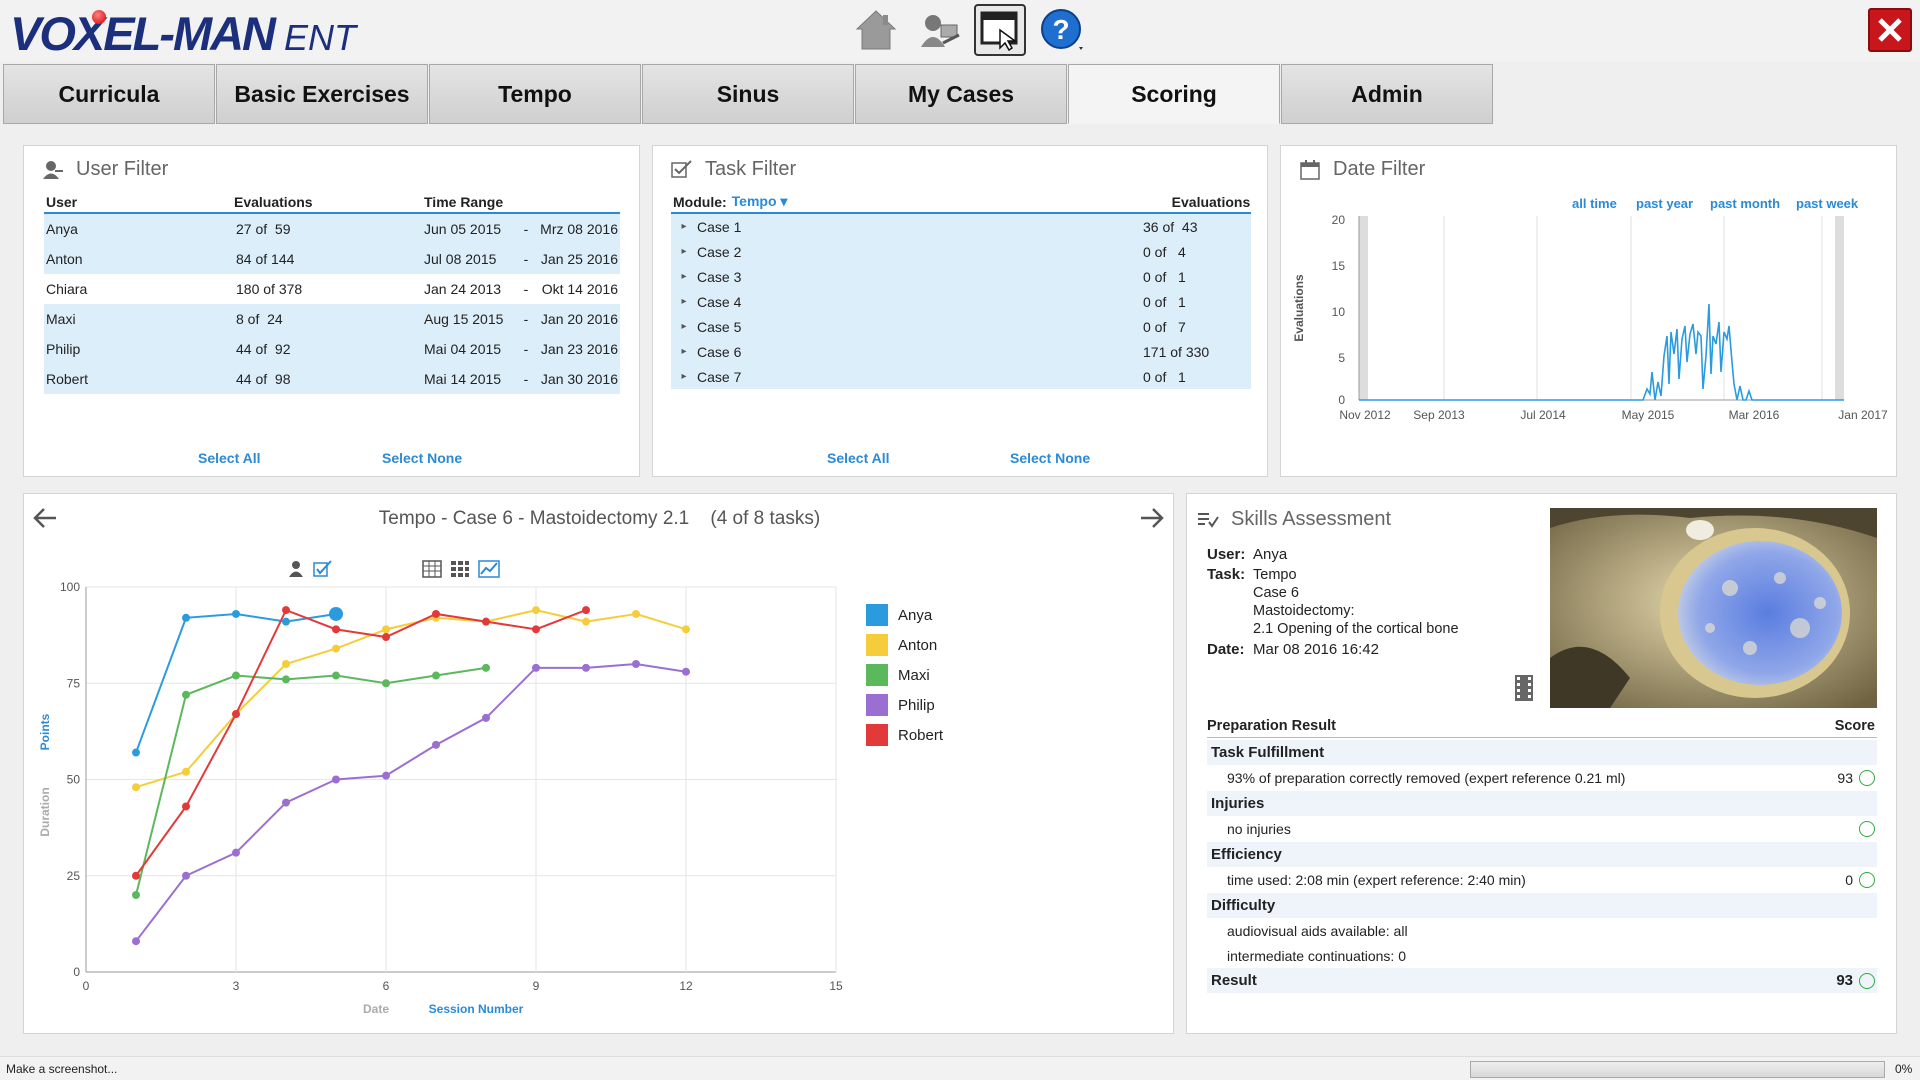 The width and height of the screenshot is (1920, 1080). Describe the element at coordinates (332, 319) in the screenshot. I see `user-row: Maxi 8 of 24 Aug 15 2015 - Jan 20 2016` at that location.